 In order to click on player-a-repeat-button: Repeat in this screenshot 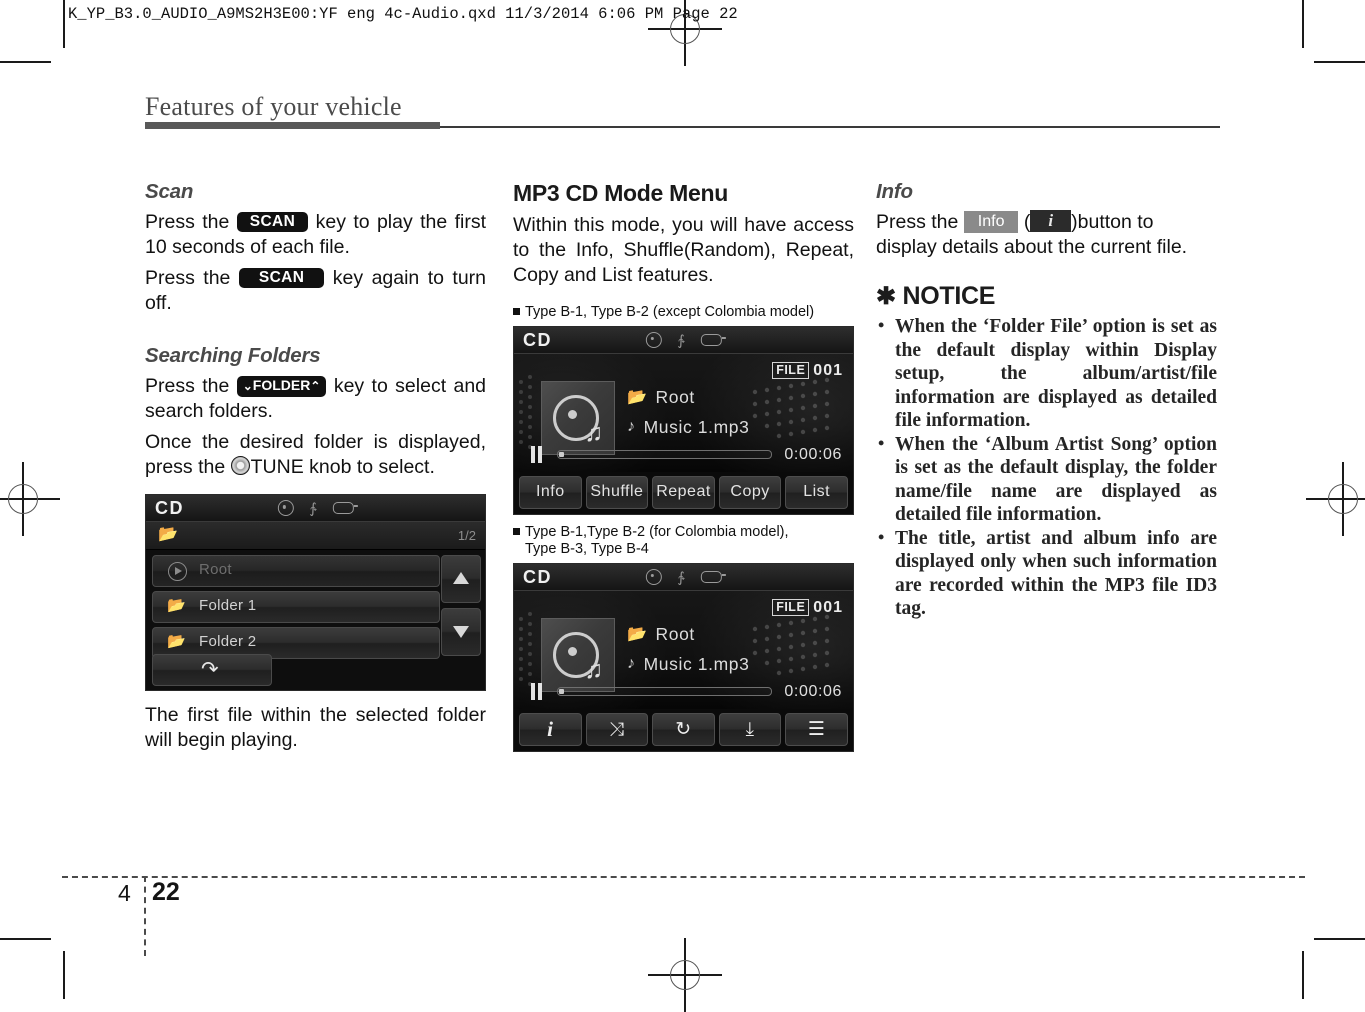, I will do `click(683, 492)`.